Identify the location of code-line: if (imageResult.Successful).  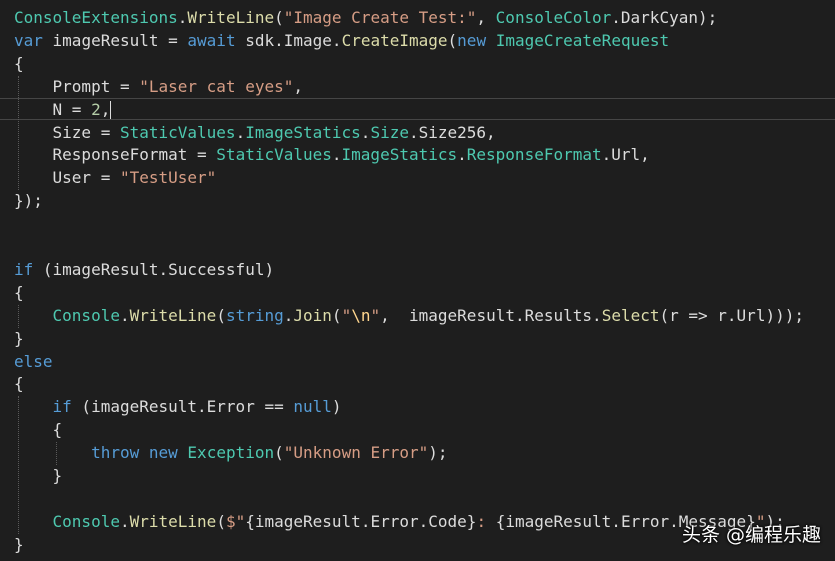
(144, 270).